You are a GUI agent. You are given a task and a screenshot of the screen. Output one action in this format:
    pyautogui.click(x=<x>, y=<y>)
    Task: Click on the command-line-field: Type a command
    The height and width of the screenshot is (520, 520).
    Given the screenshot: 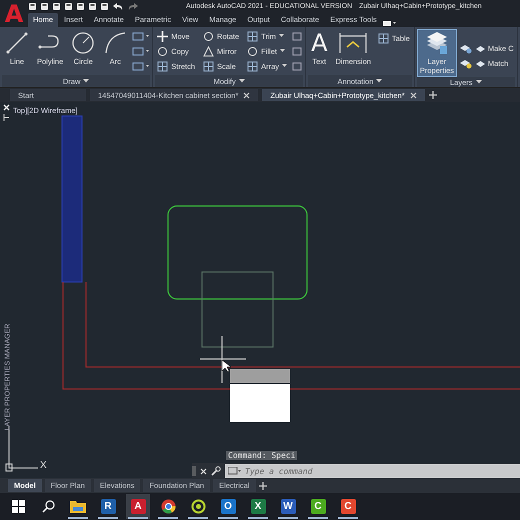 What is the action you would take?
    pyautogui.click(x=372, y=471)
    